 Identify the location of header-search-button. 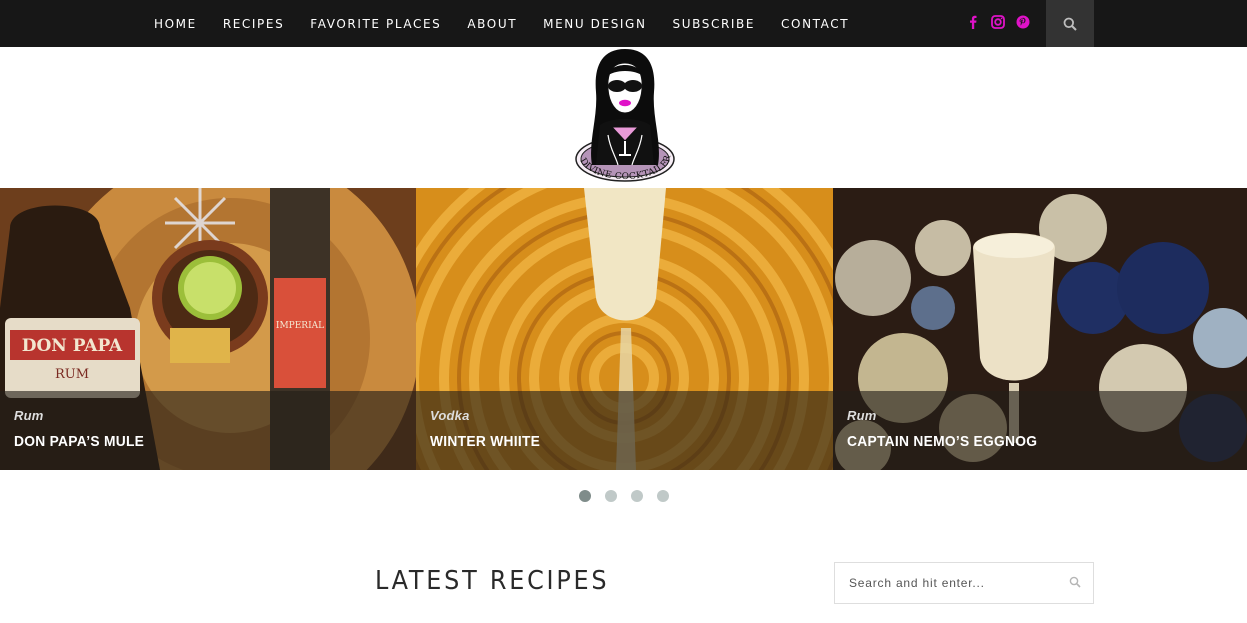
(1070, 23).